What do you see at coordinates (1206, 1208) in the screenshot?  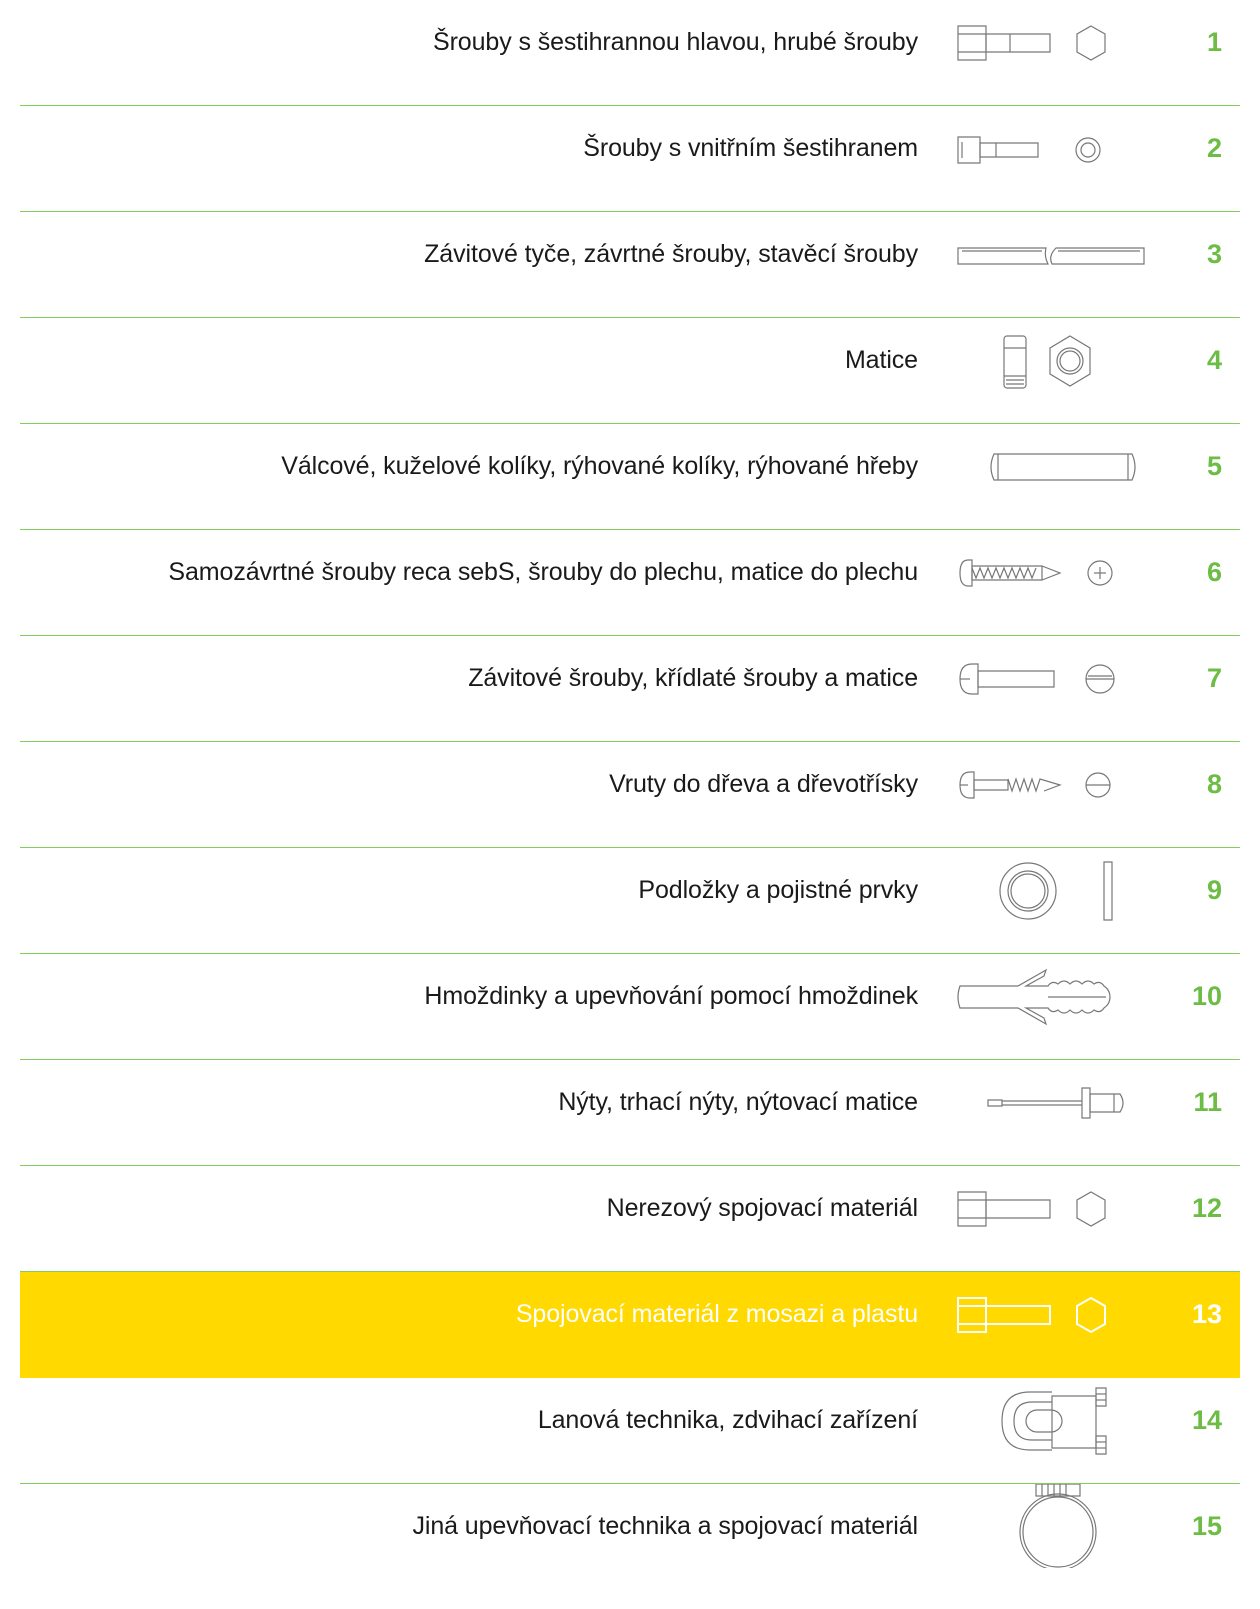 I see `category-number: 12` at bounding box center [1206, 1208].